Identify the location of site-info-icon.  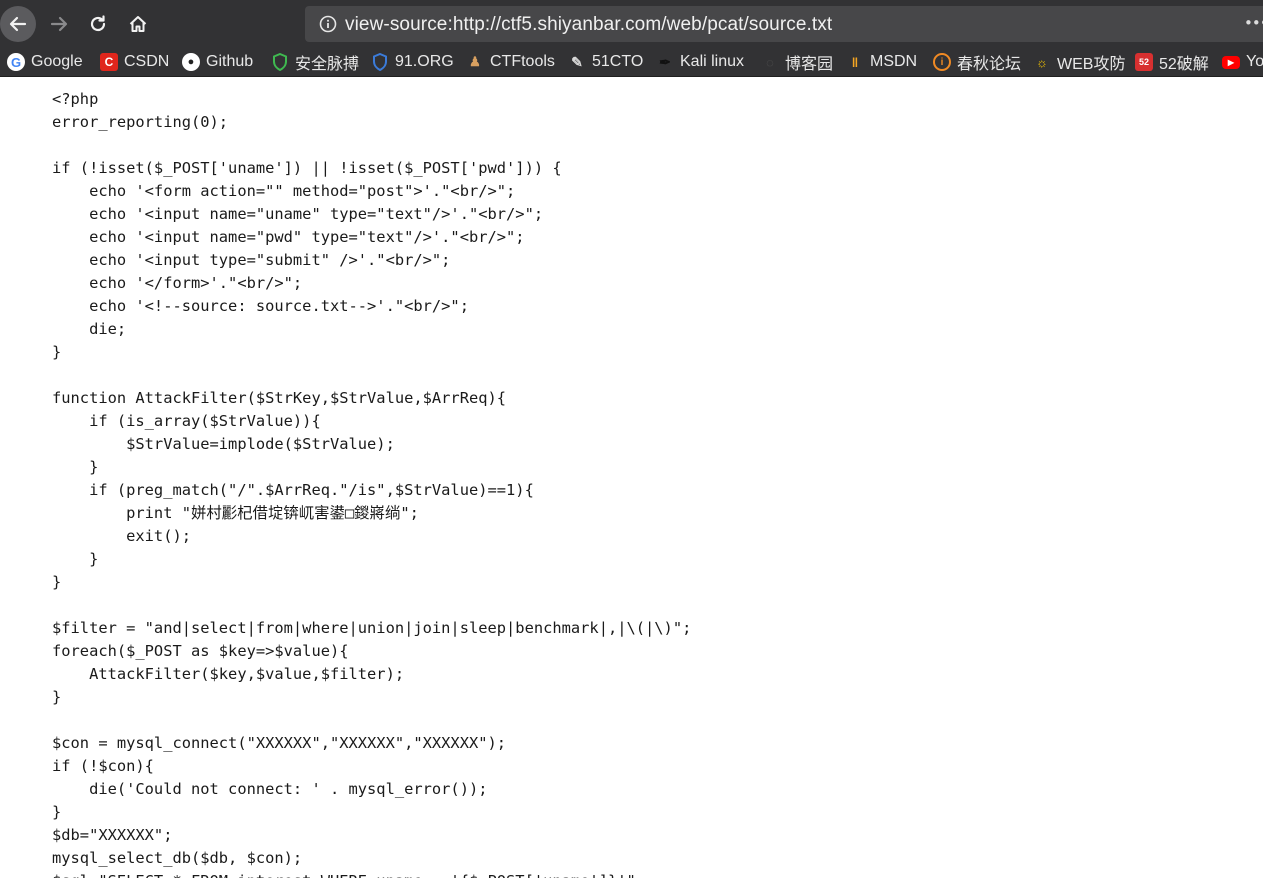
(328, 24).